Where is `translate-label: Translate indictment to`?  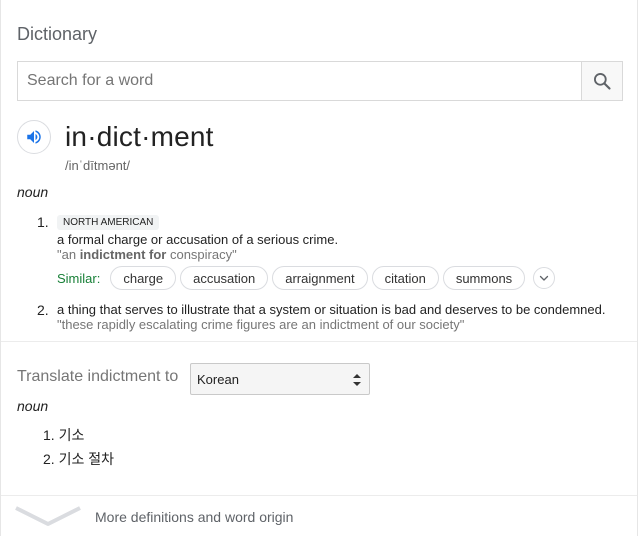 translate-label: Translate indictment to is located at coordinates (98, 376).